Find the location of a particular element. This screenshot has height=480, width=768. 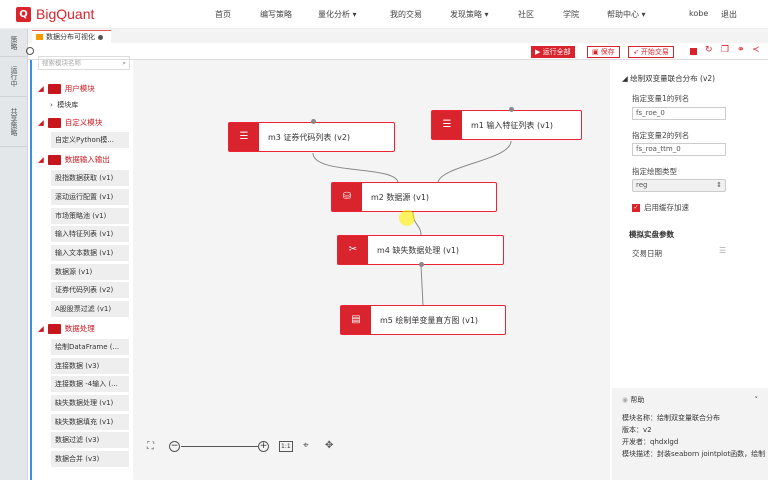

tree-item: A股股票过滤 (v1) is located at coordinates (90, 309).